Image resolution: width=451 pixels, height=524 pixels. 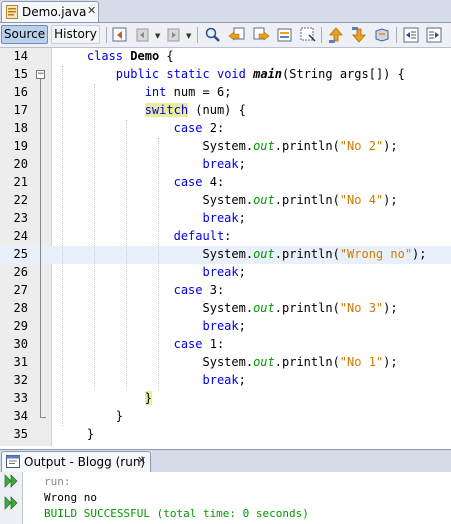 I want to click on code-line-19: 19 System.out.println("No 2");, so click(x=225, y=147).